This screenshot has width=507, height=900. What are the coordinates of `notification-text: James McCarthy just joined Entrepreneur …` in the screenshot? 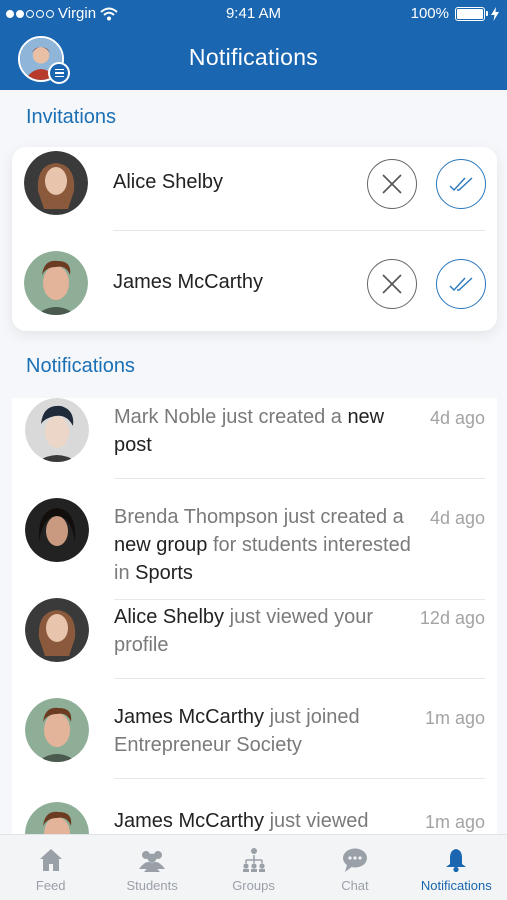 It's located at (237, 731).